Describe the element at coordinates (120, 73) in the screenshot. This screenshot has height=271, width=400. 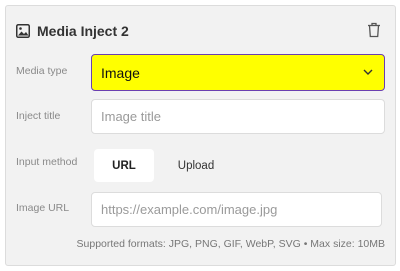
I see `media-type-value: Image` at that location.